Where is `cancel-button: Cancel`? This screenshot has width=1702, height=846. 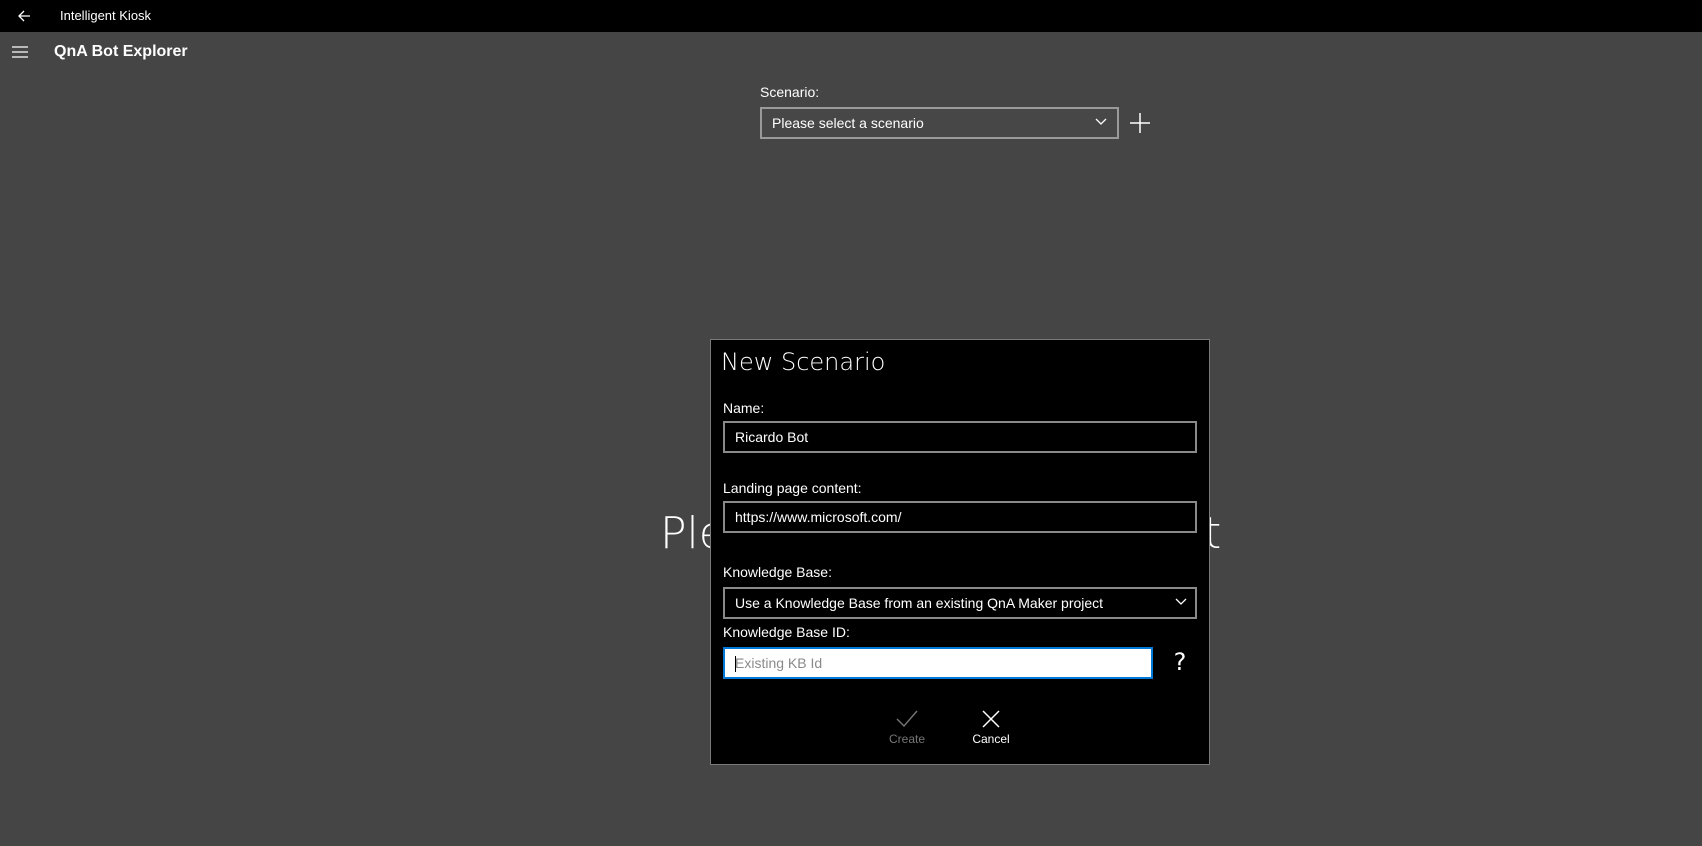
cancel-button: Cancel is located at coordinates (991, 732).